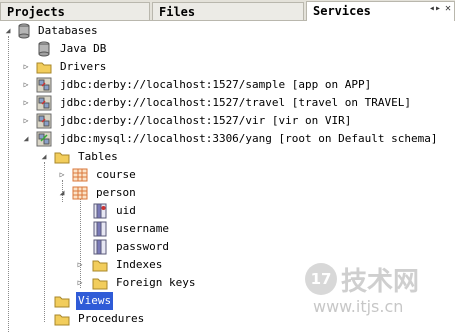 The image size is (455, 332). What do you see at coordinates (358, 306) in the screenshot?
I see `watermark-url: www.itjs.cn` at bounding box center [358, 306].